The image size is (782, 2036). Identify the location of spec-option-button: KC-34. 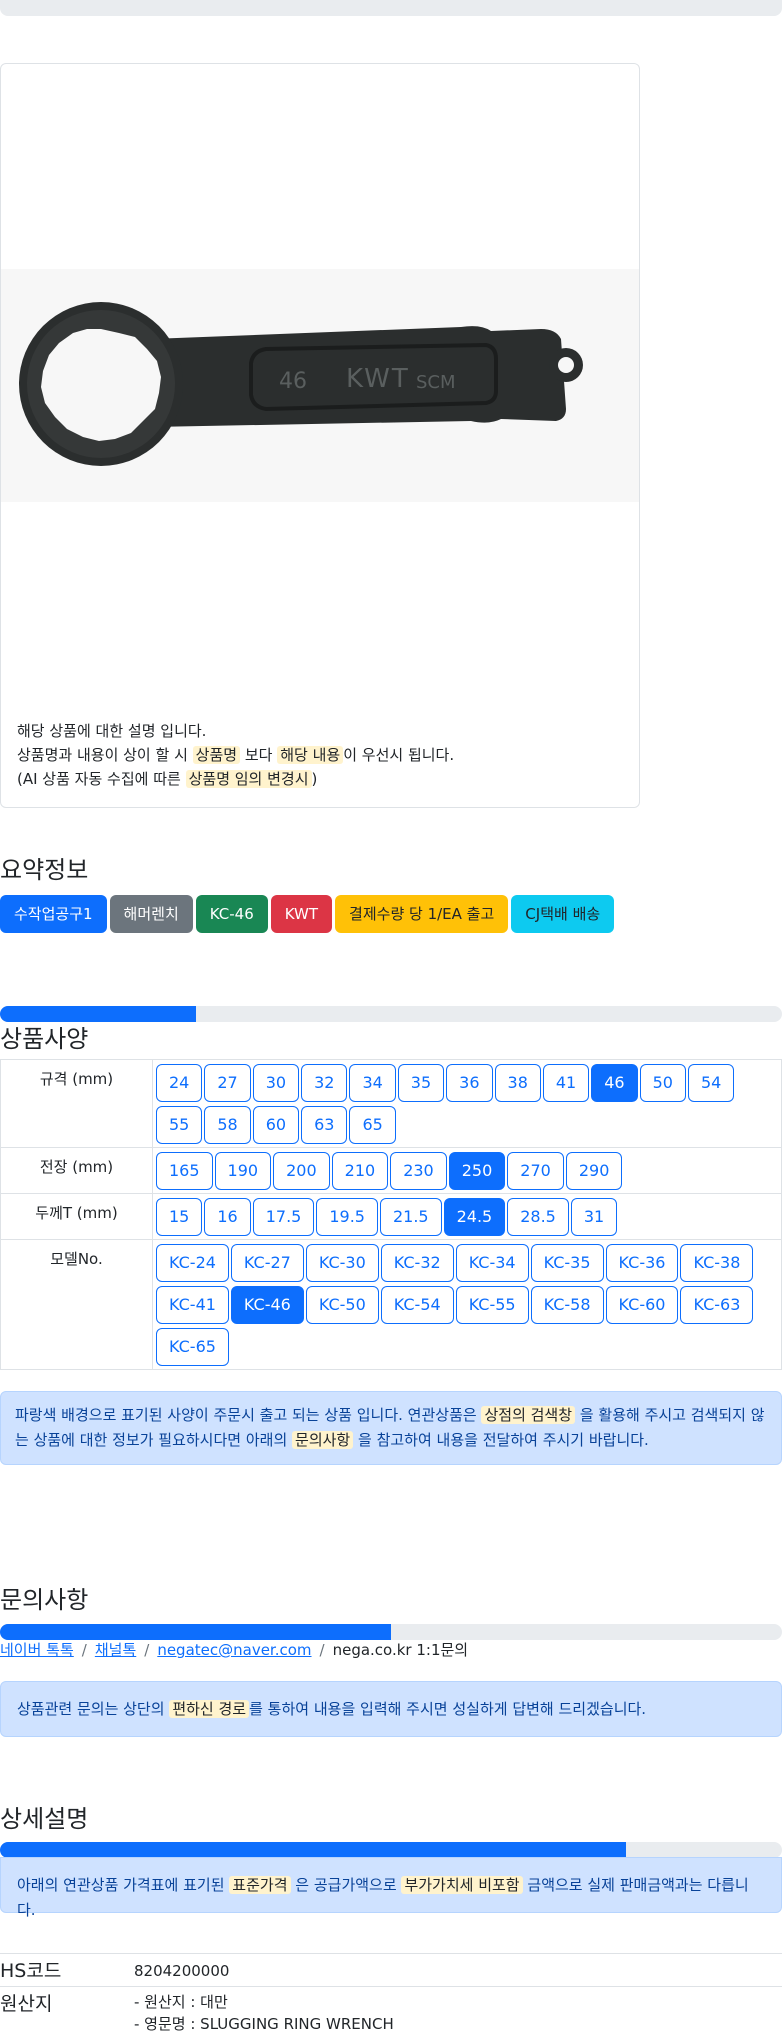
(492, 1263).